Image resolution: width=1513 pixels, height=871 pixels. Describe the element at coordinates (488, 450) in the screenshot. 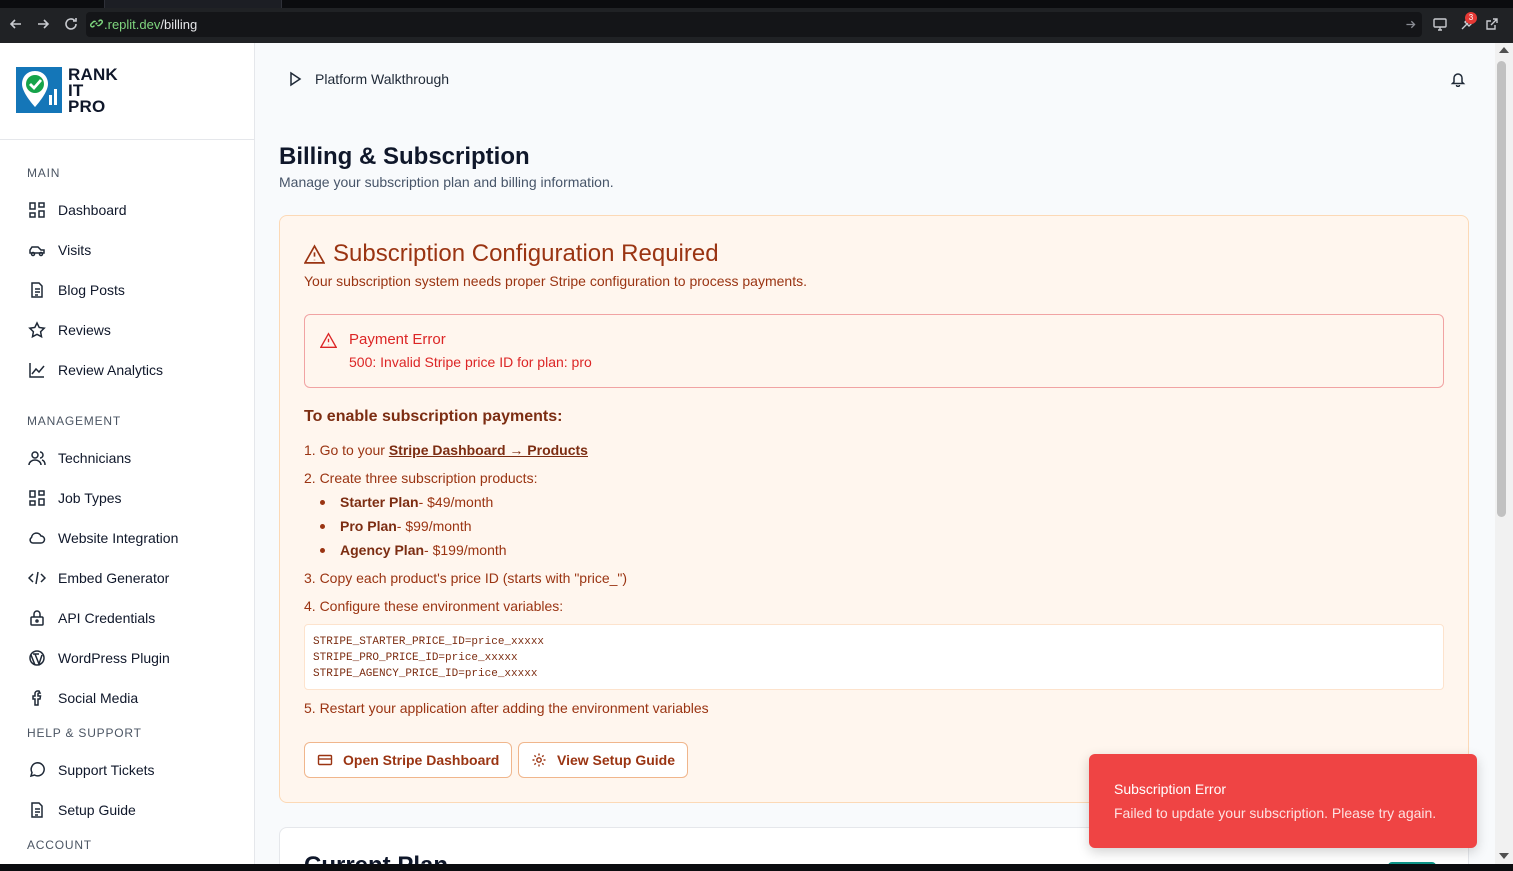

I see `stripe-products-link: Stripe Dashboard → Products` at that location.